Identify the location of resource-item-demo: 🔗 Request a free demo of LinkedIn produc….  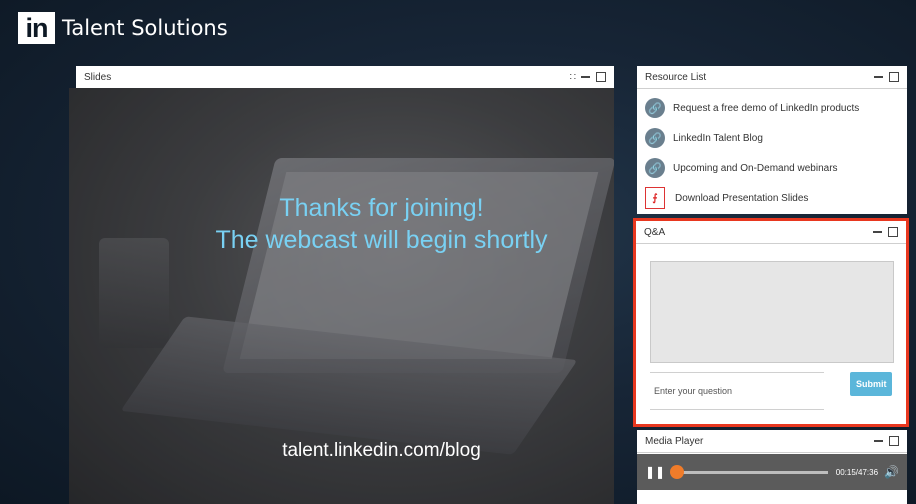
(772, 108).